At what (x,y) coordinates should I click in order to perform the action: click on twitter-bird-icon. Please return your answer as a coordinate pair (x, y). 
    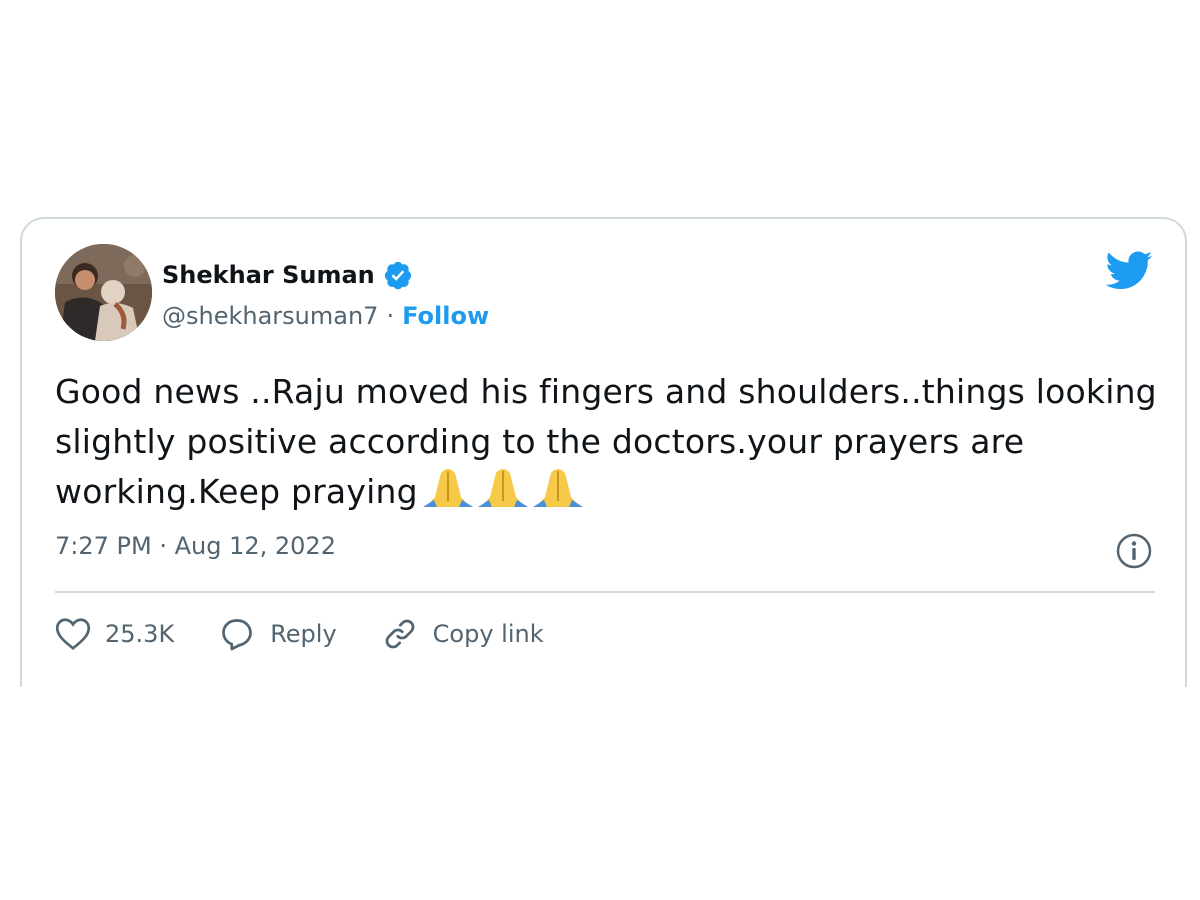
    Looking at the image, I should click on (1129, 271).